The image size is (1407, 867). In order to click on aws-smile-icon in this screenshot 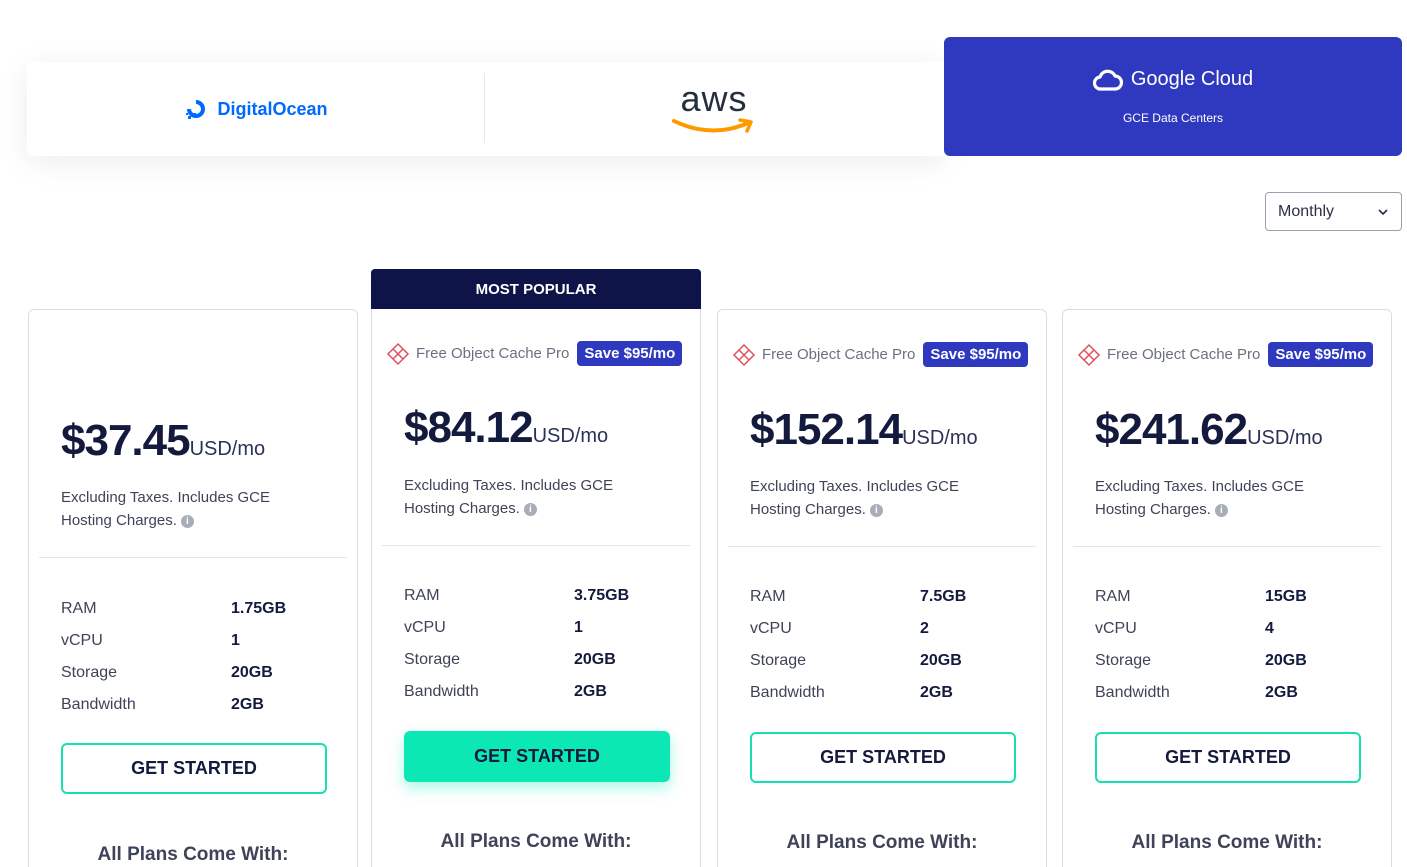, I will do `click(712, 125)`.